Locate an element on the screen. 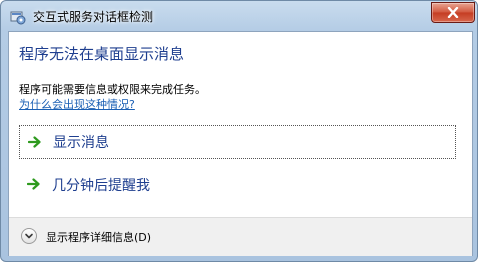 The width and height of the screenshot is (478, 262). chevron-down-icon is located at coordinates (29, 236).